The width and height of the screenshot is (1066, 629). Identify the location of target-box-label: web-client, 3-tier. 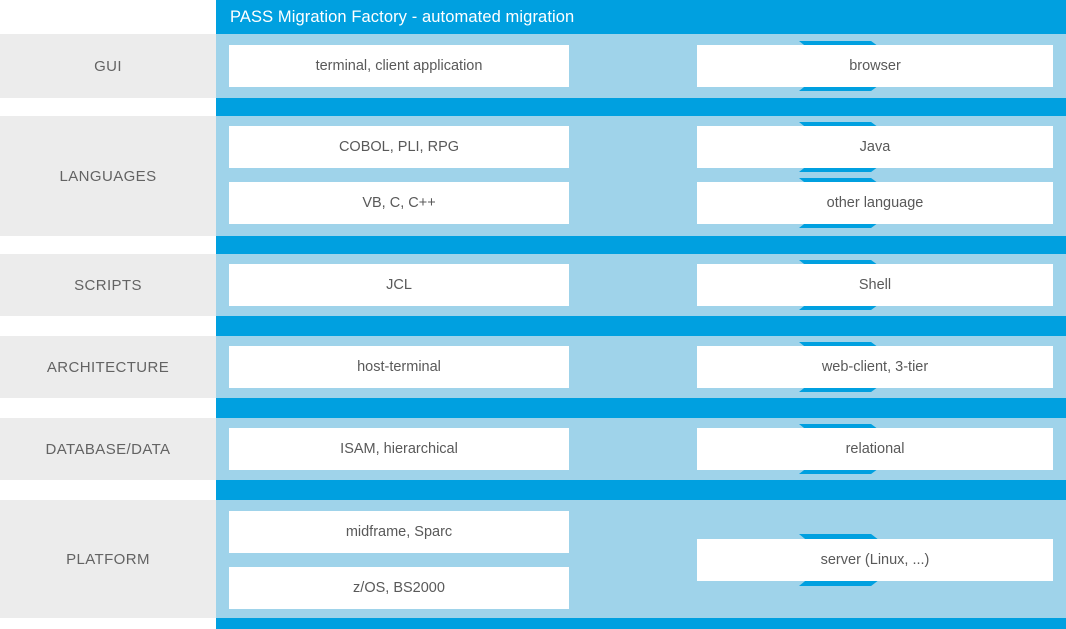
(875, 367).